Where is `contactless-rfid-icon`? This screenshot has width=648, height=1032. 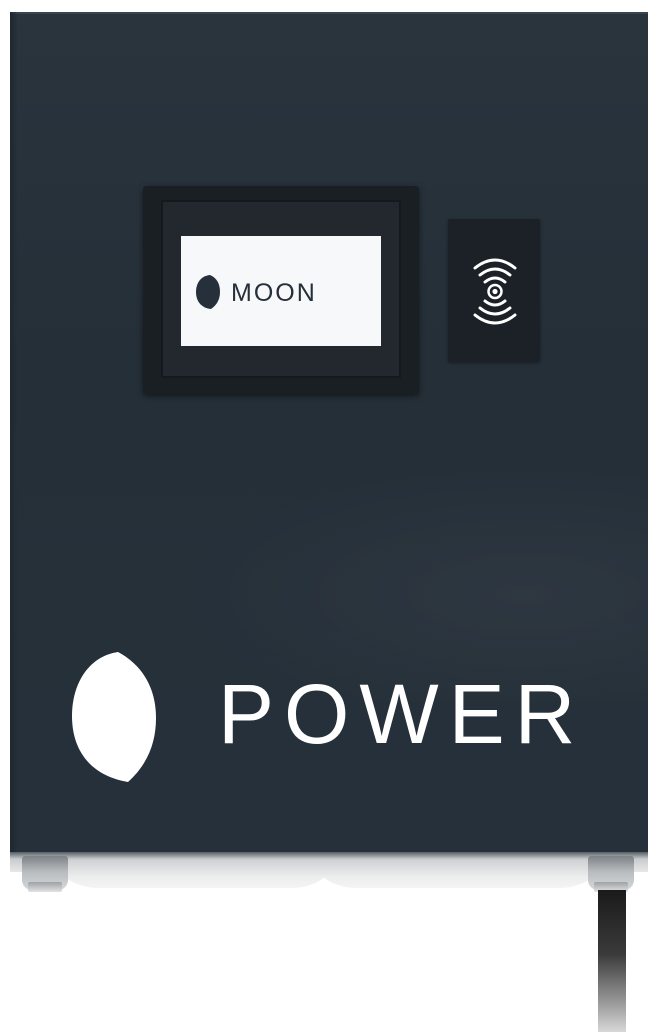 contactless-rfid-icon is located at coordinates (495, 291).